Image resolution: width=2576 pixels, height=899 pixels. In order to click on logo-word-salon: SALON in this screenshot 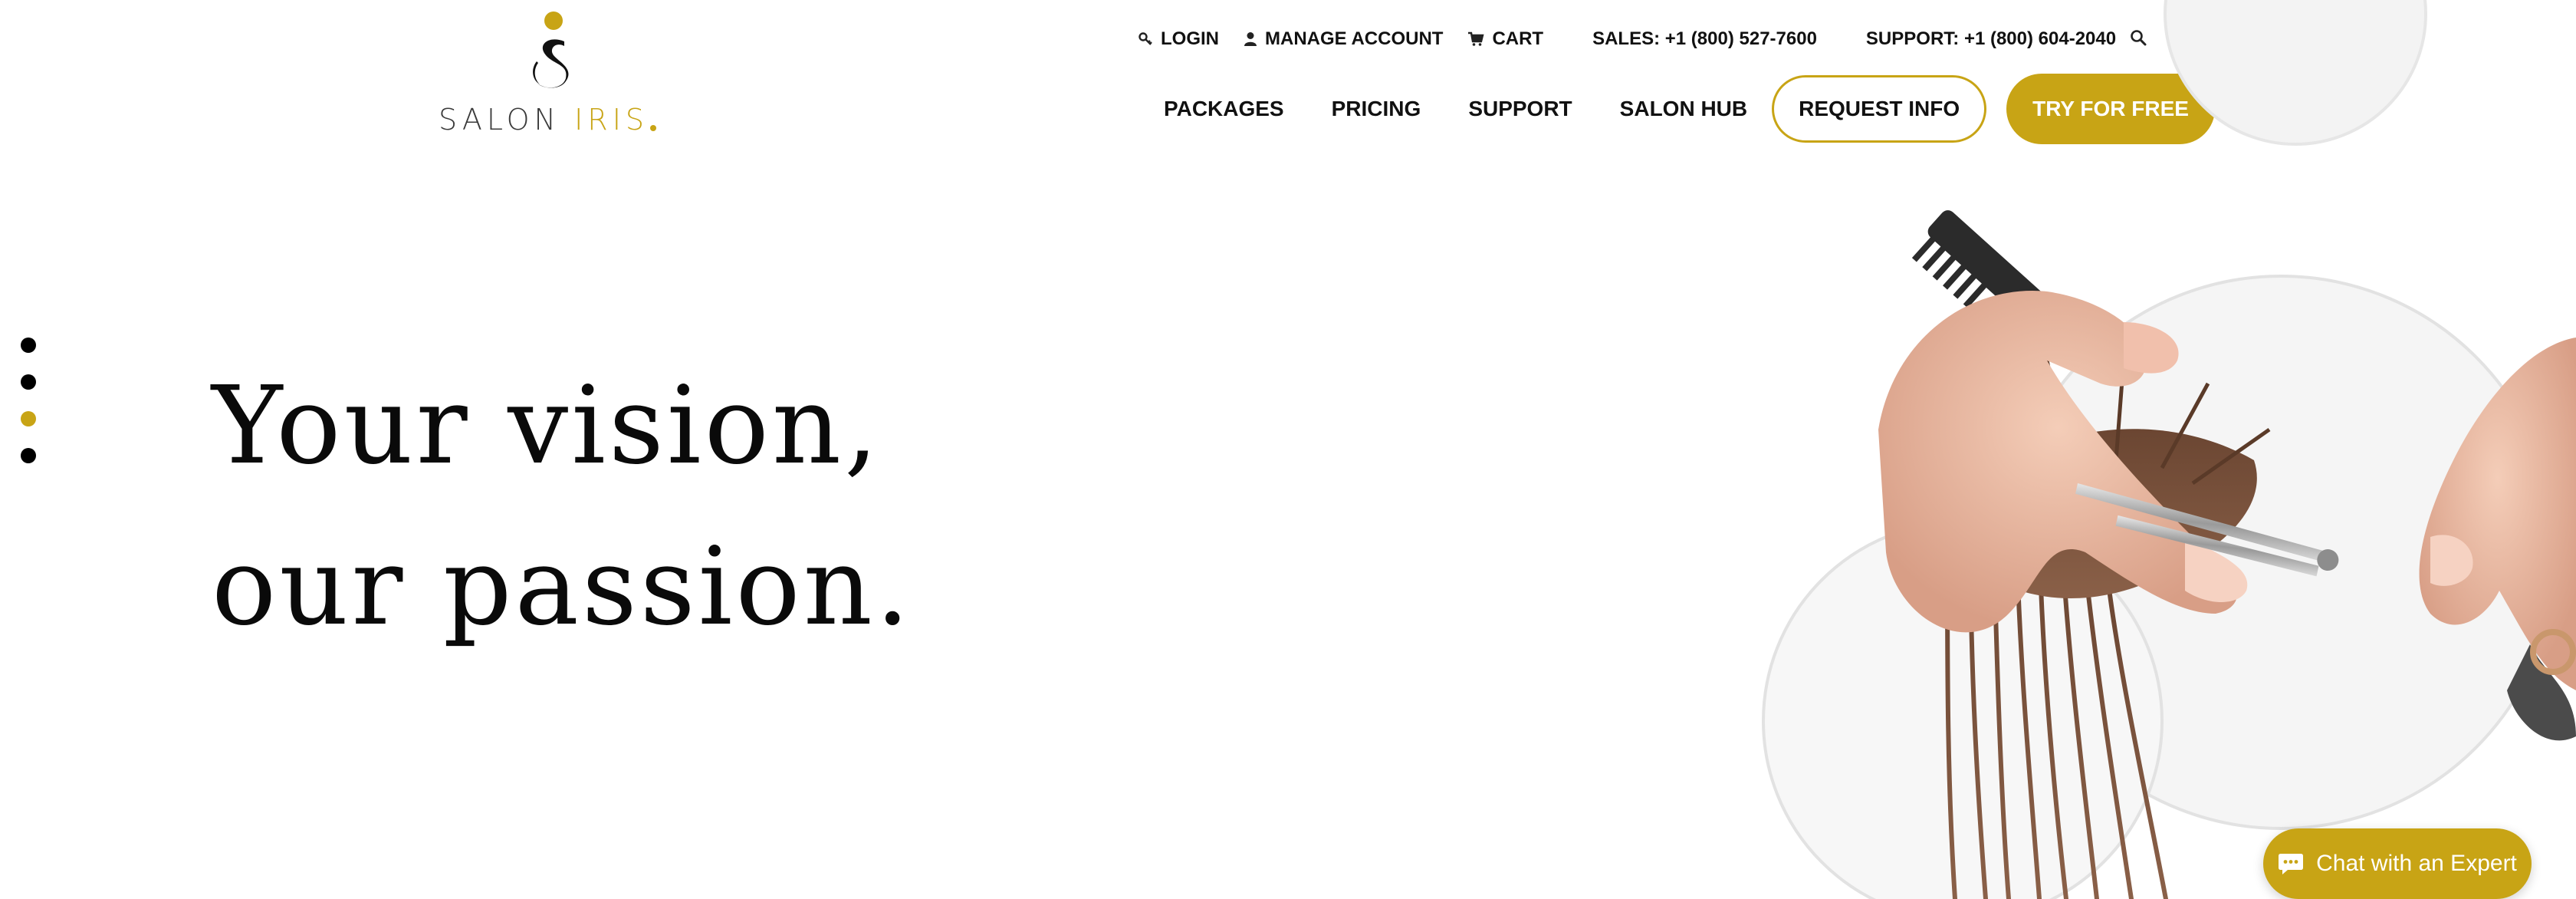, I will do `click(499, 120)`.